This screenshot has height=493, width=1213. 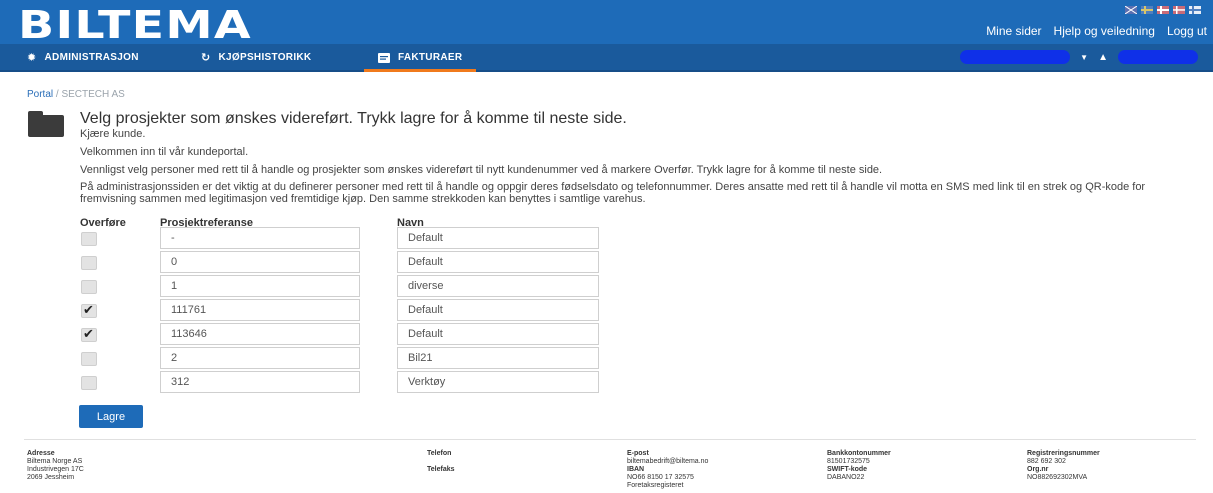 I want to click on redacted-company-name, so click(x=1015, y=57).